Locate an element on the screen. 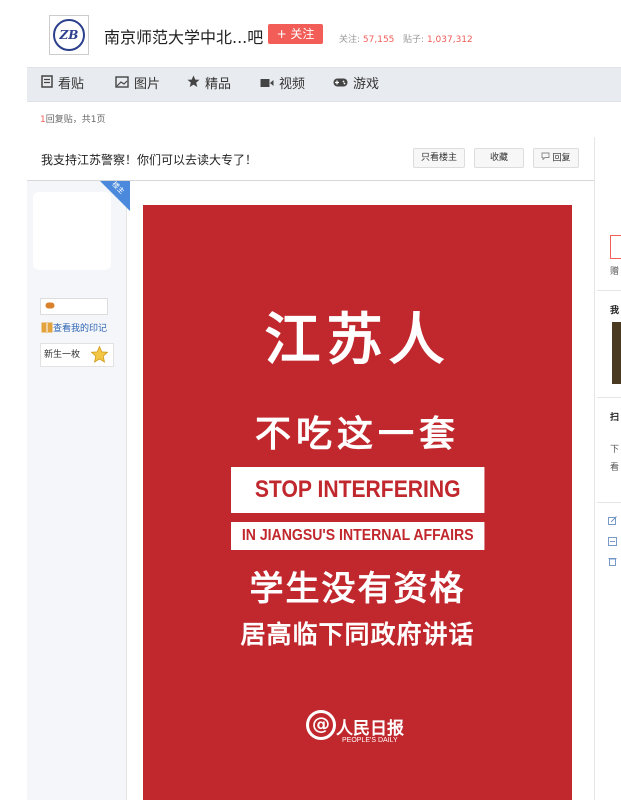 The image size is (621, 800). nav-tab-label: 游戏 is located at coordinates (366, 84).